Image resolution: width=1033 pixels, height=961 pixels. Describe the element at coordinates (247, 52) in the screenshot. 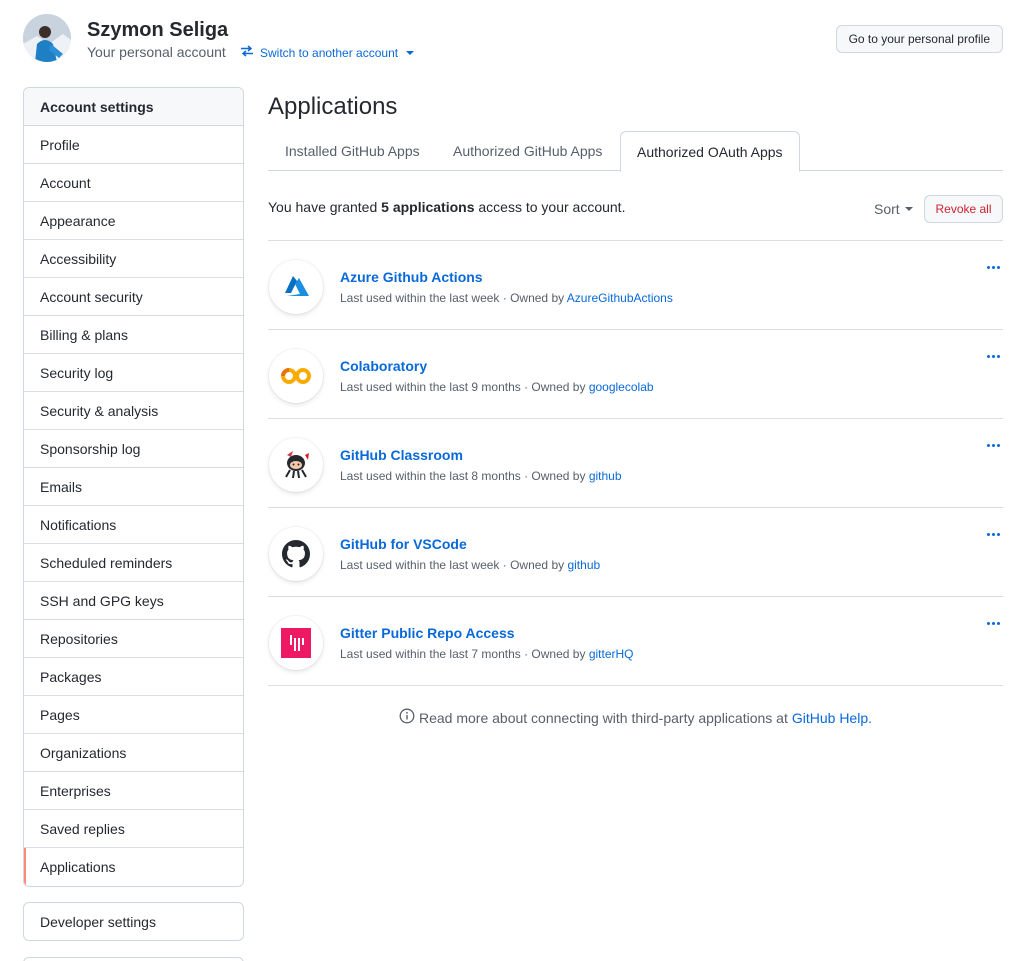

I see `arrow-switch-icon` at that location.